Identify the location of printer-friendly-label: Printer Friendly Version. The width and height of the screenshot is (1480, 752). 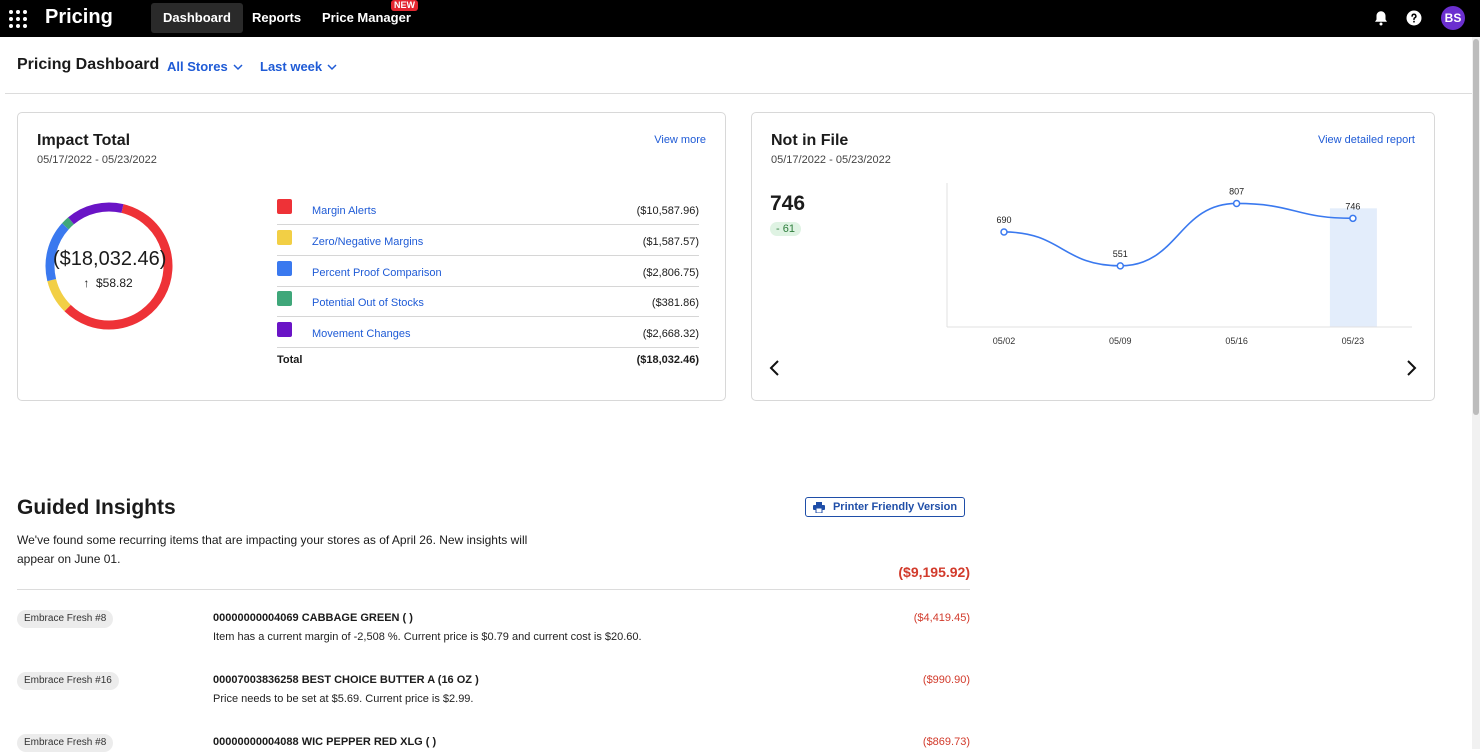
(895, 507).